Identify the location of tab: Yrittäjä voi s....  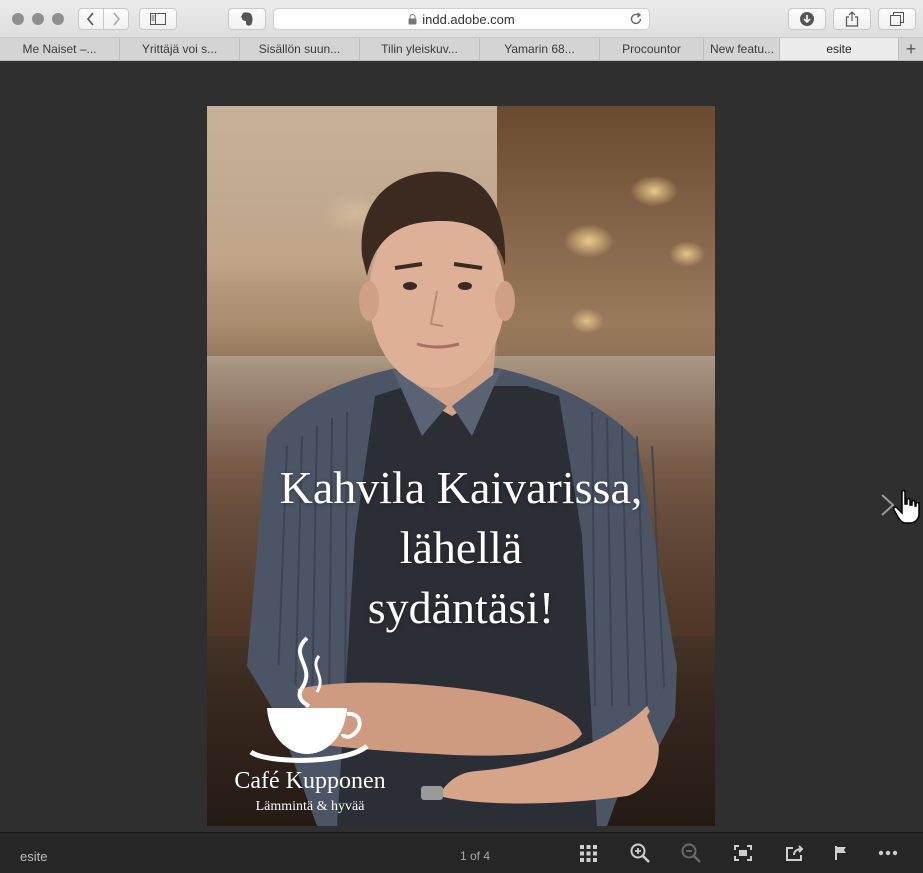
(180, 49).